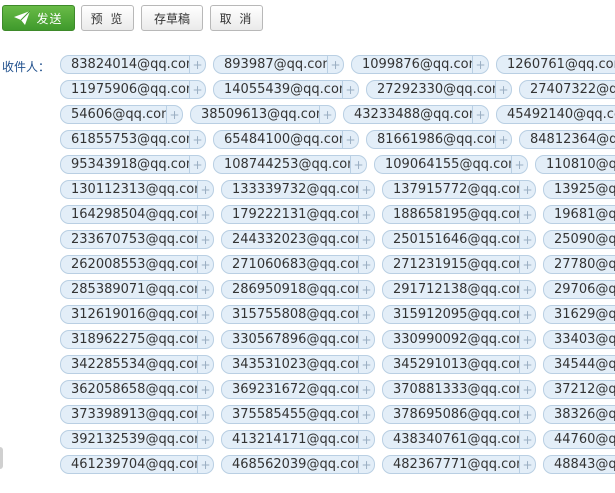  Describe the element at coordinates (121, 114) in the screenshot. I see `recipient-chip: 54606@qq.com +` at that location.